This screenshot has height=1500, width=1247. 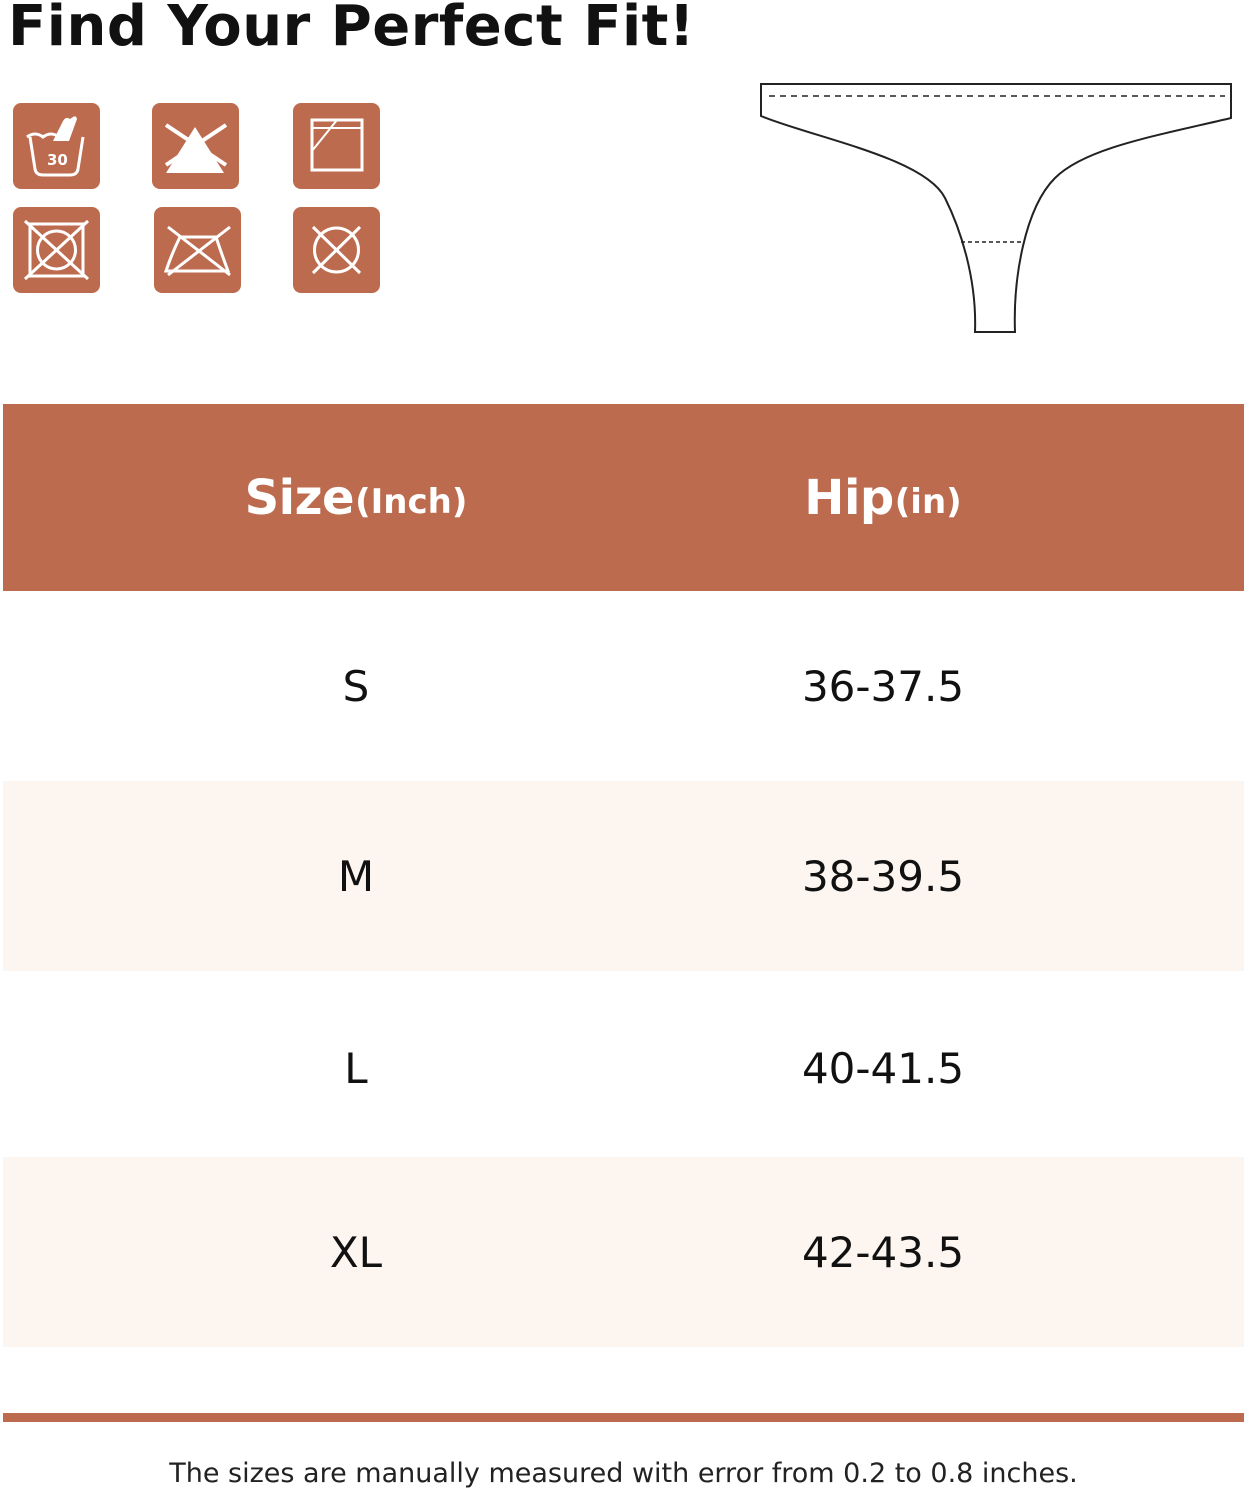 I want to click on page-title: Find Your Perfect Fit!, so click(x=351, y=29).